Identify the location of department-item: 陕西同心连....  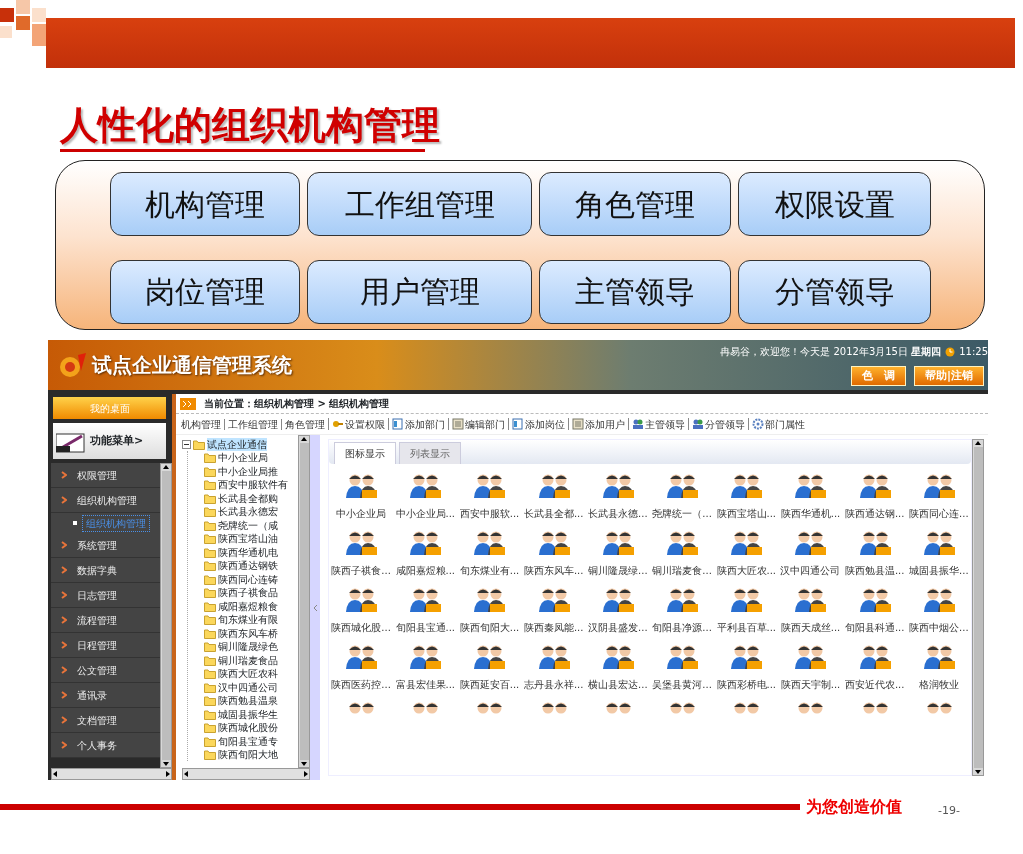
(938, 497).